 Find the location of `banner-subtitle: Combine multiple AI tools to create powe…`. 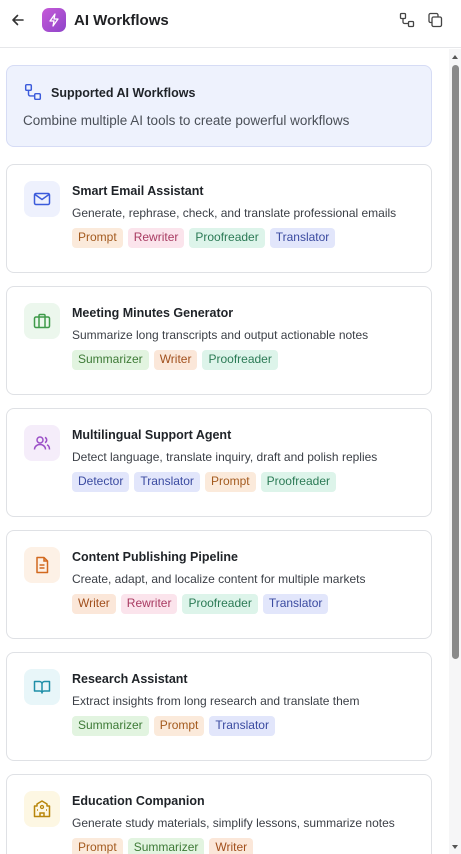

banner-subtitle: Combine multiple AI tools to create powe… is located at coordinates (186, 120).